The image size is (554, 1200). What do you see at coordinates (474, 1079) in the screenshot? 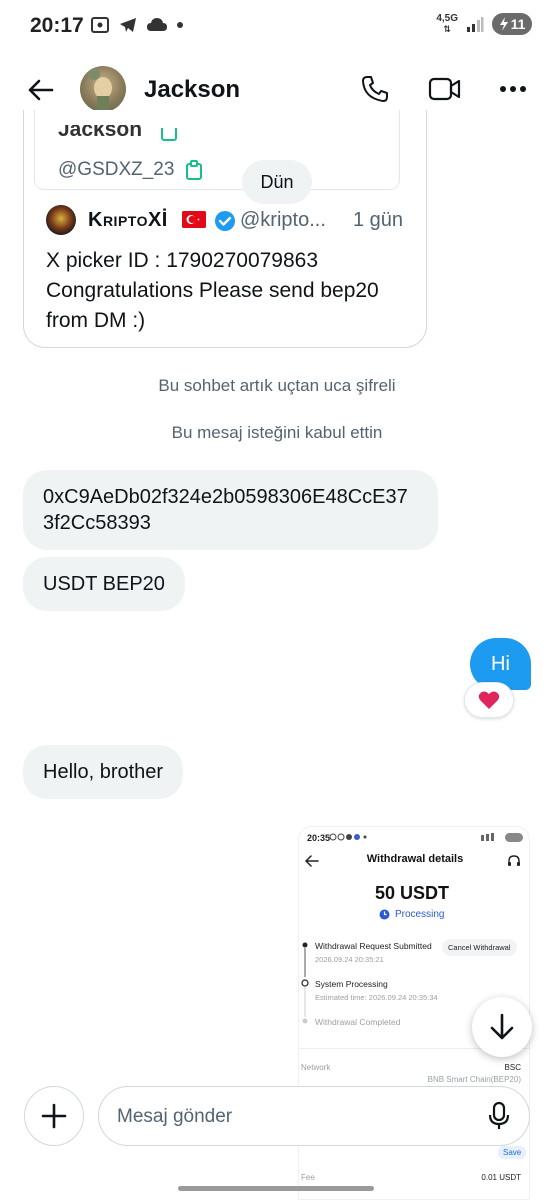
I see `network-sub: BNB Smart Chain(BEP20)` at bounding box center [474, 1079].